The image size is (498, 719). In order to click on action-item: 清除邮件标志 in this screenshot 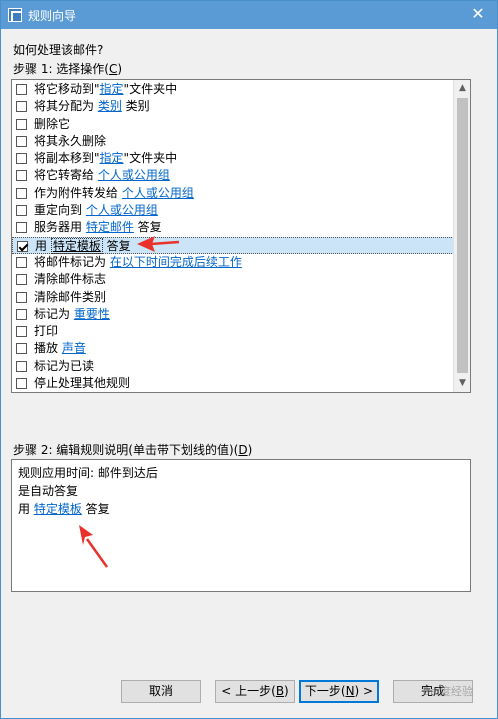, I will do `click(233, 279)`.